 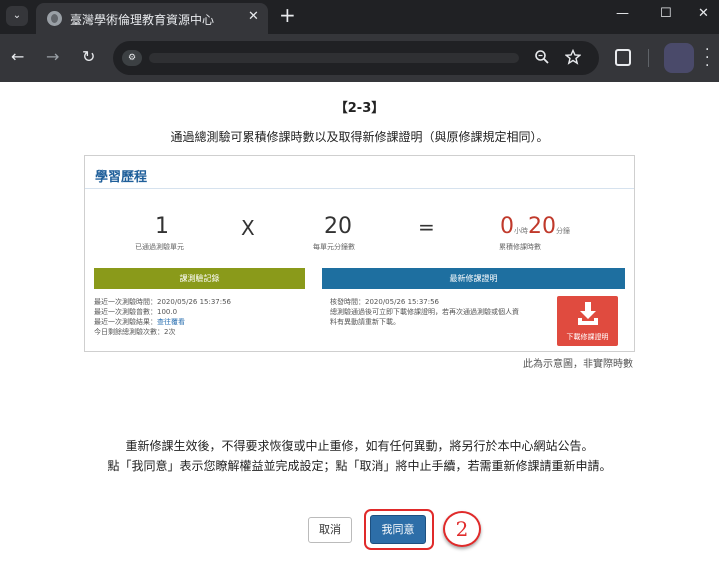 What do you see at coordinates (162, 226) in the screenshot?
I see `units-passed-value: 1` at bounding box center [162, 226].